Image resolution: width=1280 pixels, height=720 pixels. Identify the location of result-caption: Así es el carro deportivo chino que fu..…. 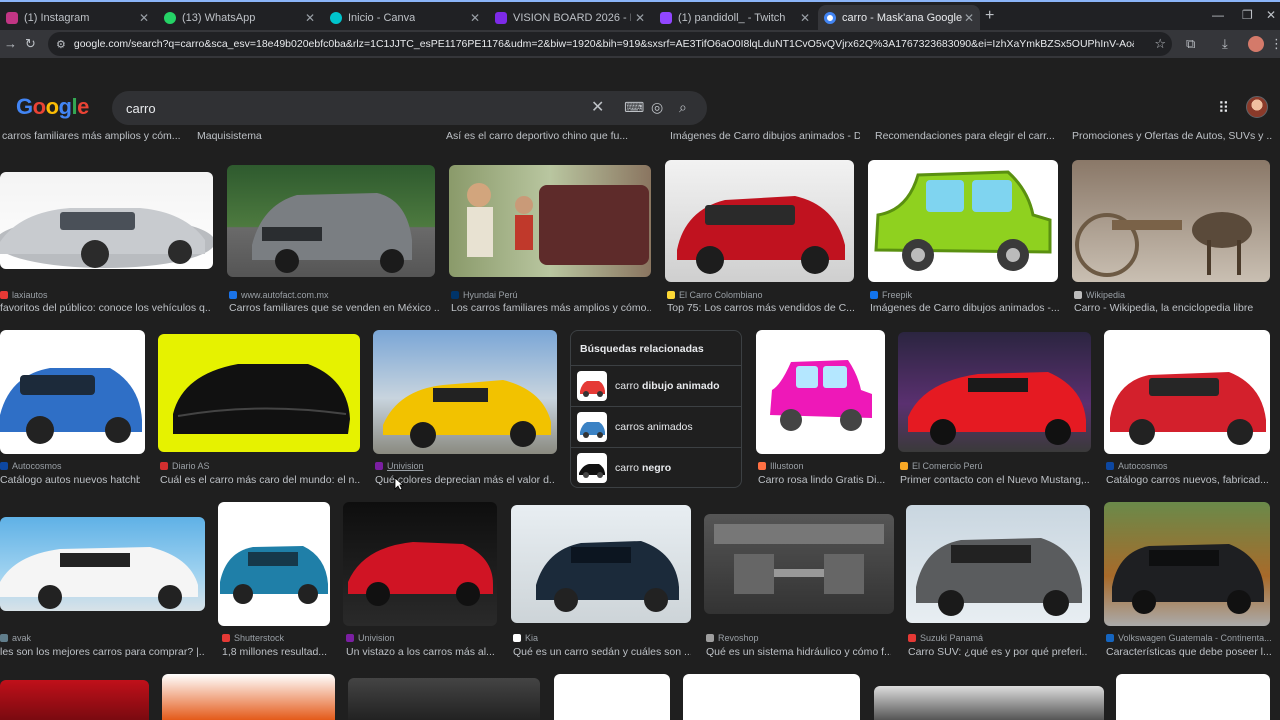
(546, 136).